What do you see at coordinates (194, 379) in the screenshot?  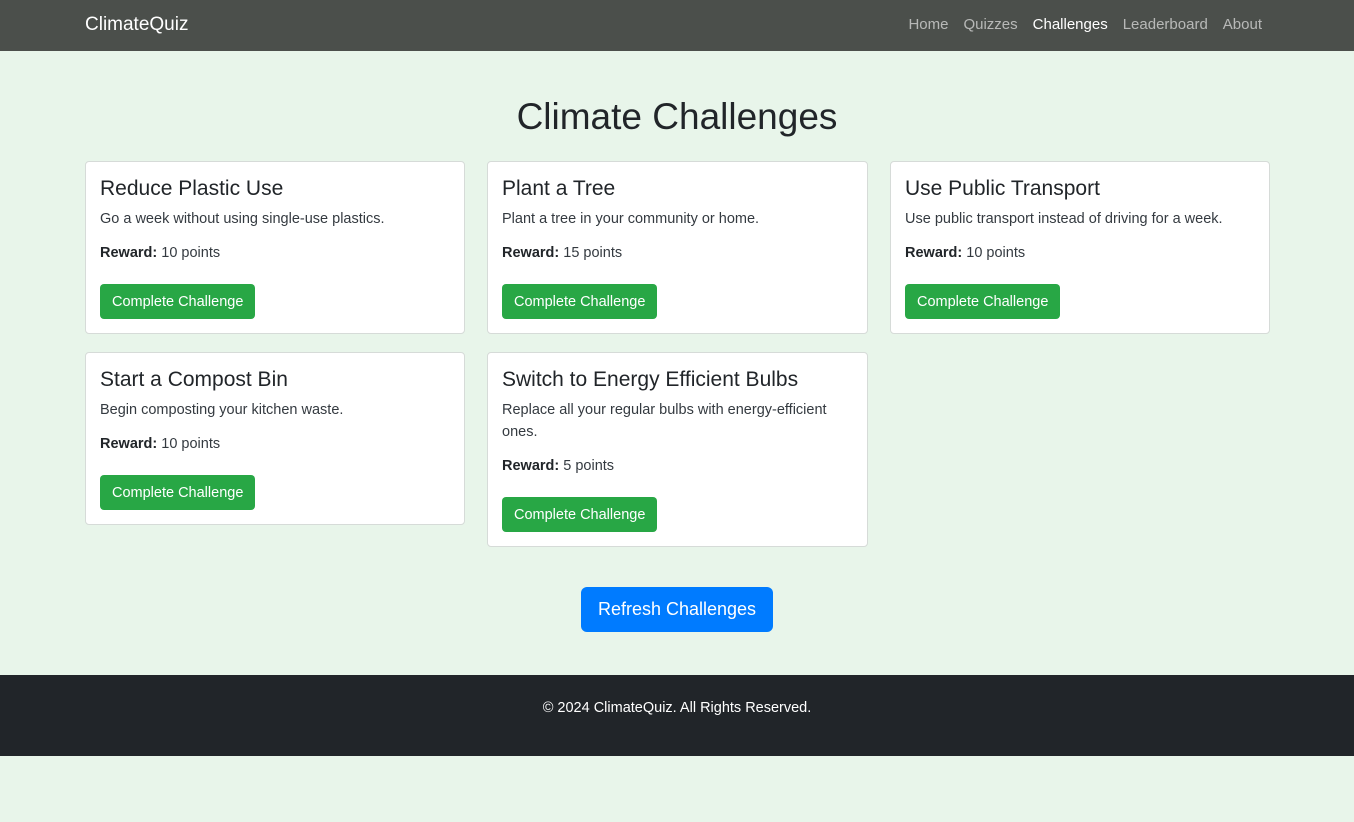 I see `challenge-title: Start a Compost Bin` at bounding box center [194, 379].